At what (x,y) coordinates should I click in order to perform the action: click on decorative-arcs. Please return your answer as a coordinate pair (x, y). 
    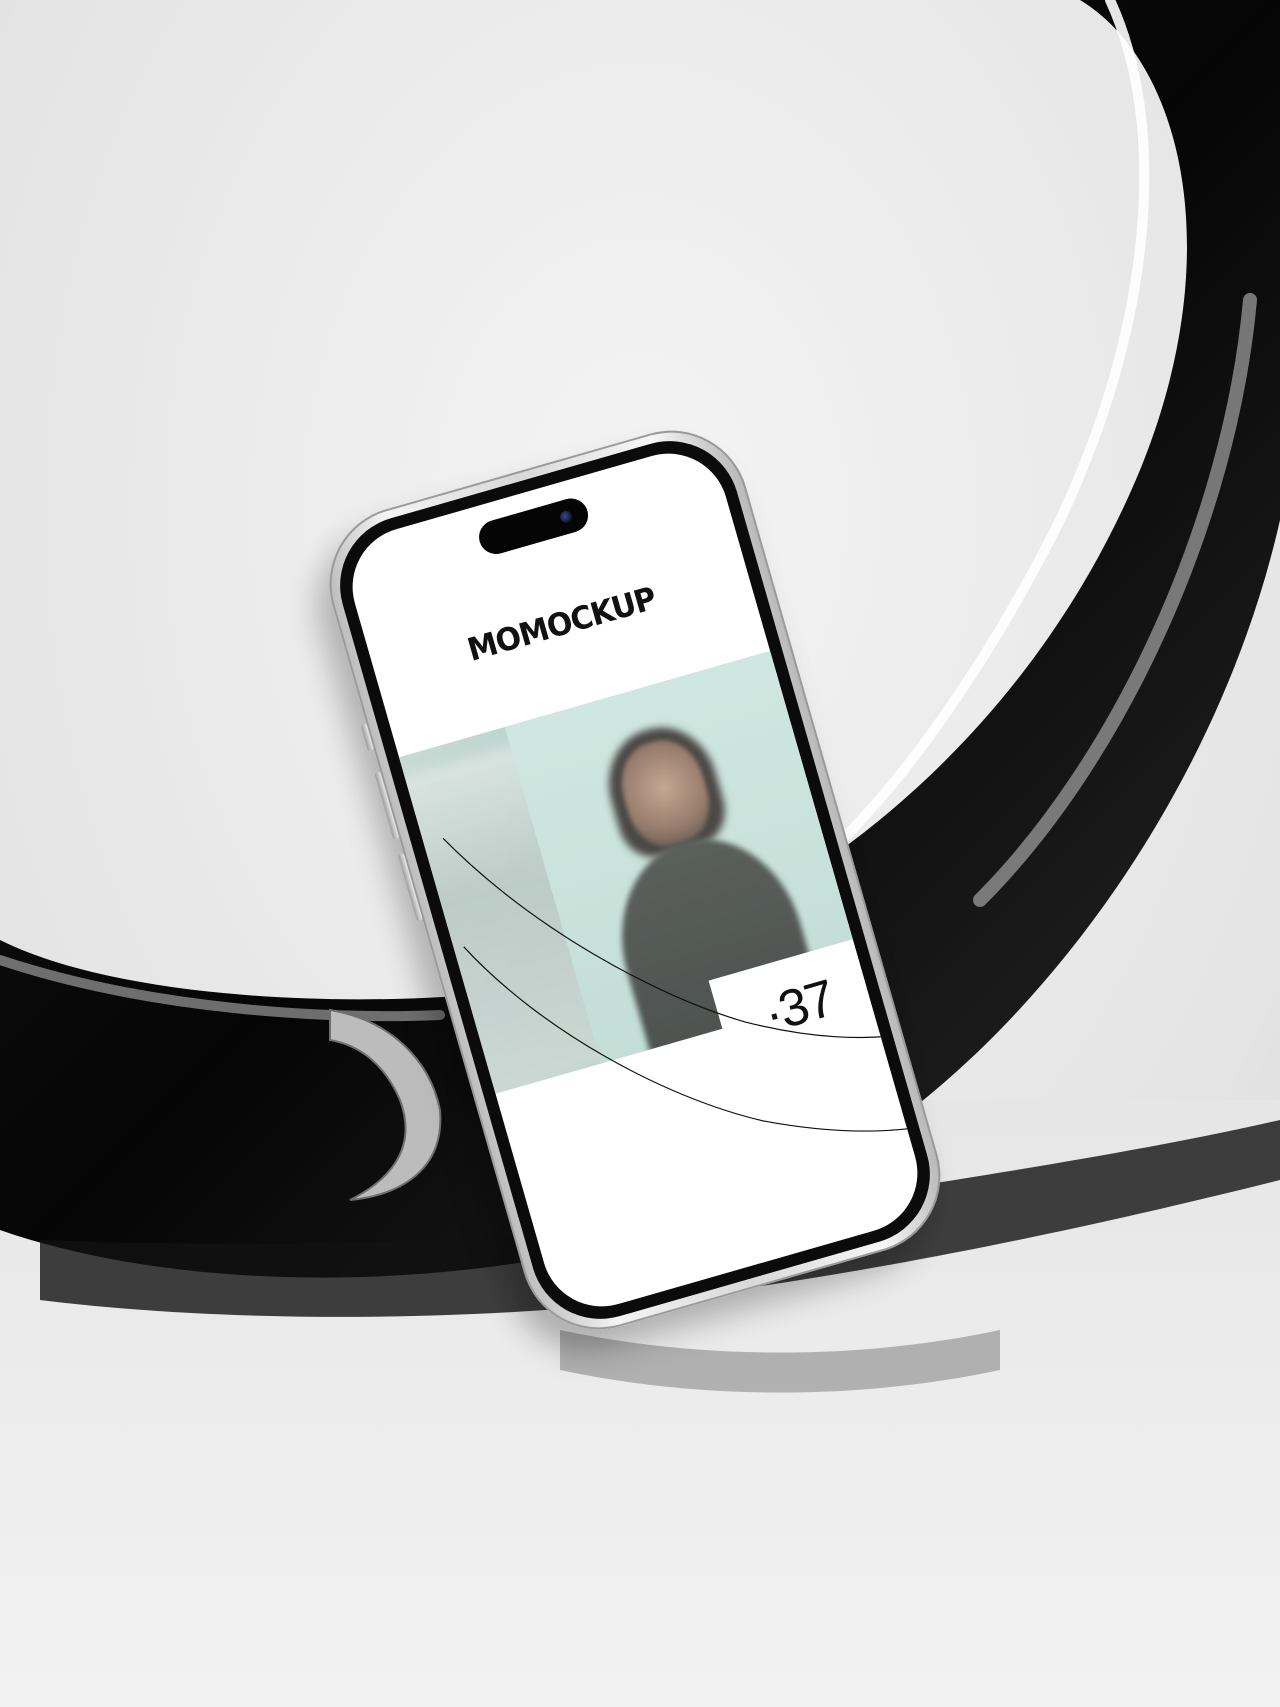
    Looking at the image, I should click on (685, 984).